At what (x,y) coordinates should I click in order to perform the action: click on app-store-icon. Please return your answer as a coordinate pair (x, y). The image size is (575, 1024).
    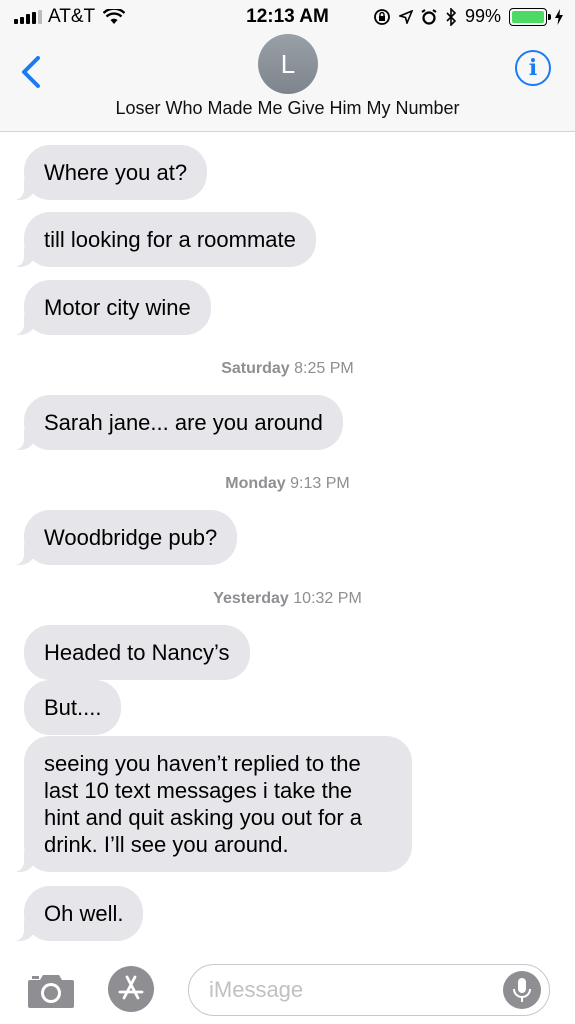
    Looking at the image, I should click on (131, 987).